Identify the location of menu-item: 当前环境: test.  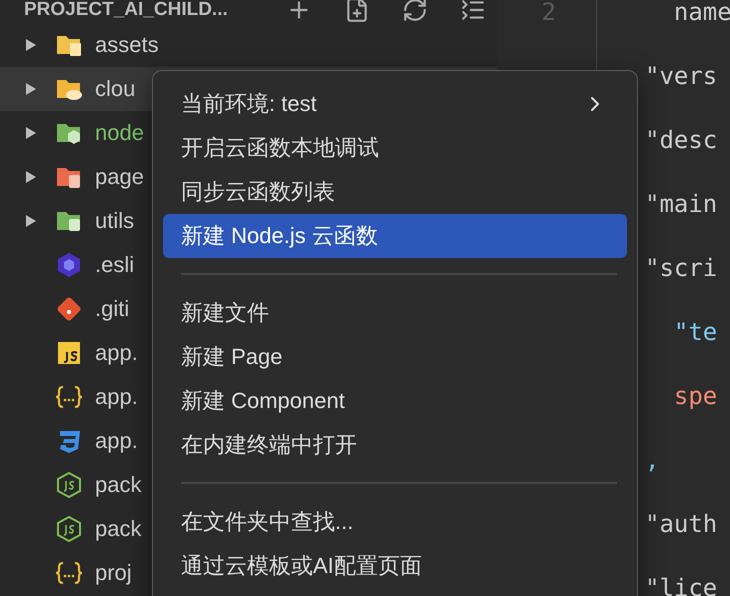
(395, 104).